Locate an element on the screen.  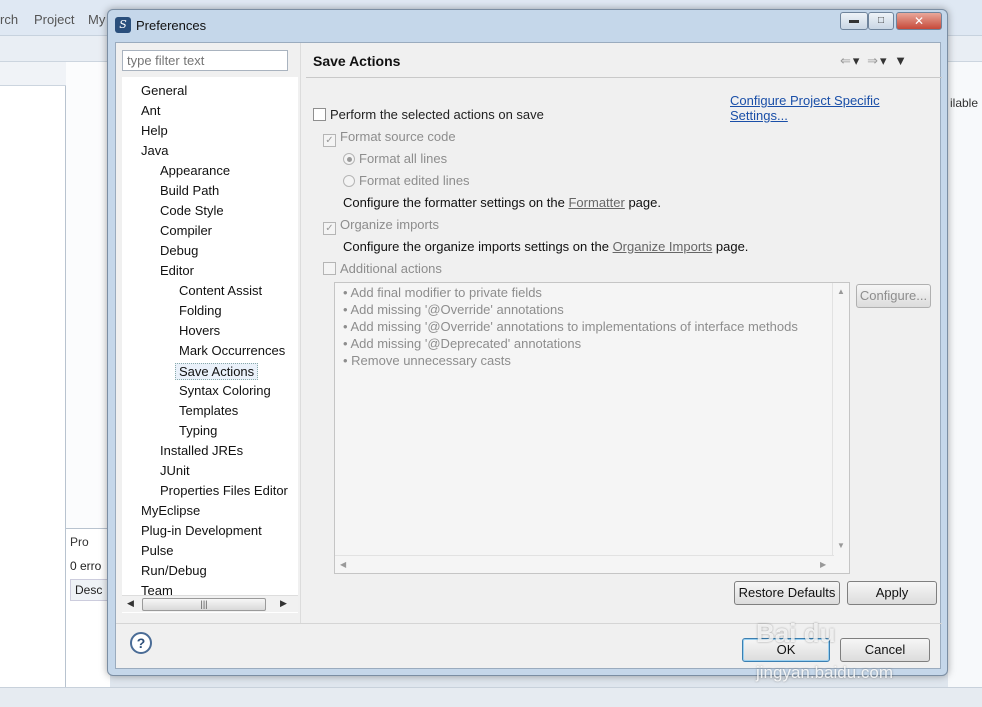
formatter-hint-prefix: Configure the formatter settings on the is located at coordinates (454, 202).